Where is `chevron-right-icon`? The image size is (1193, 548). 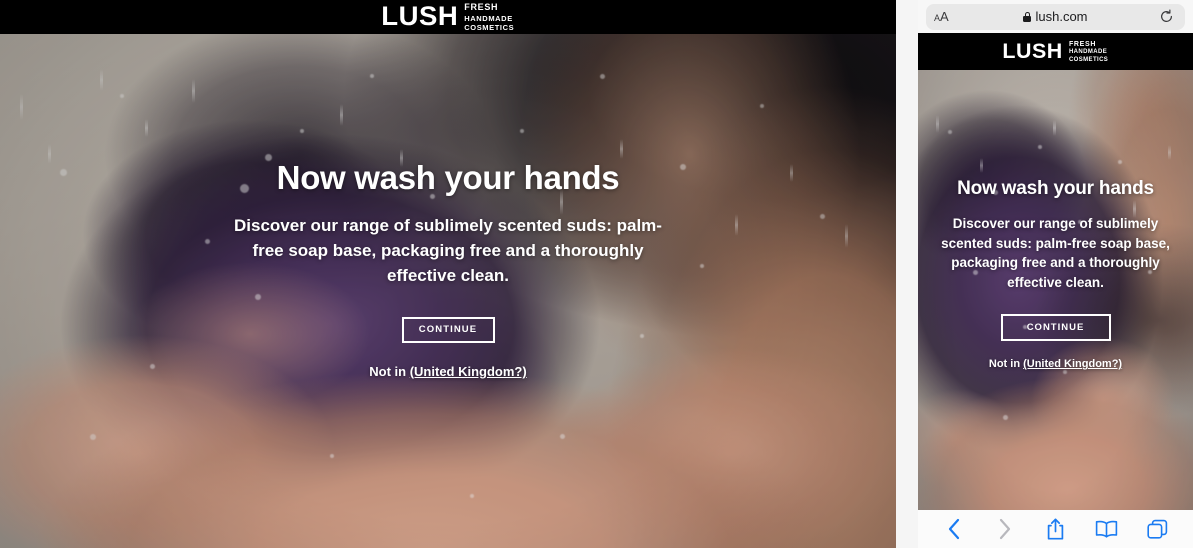 chevron-right-icon is located at coordinates (1004, 529).